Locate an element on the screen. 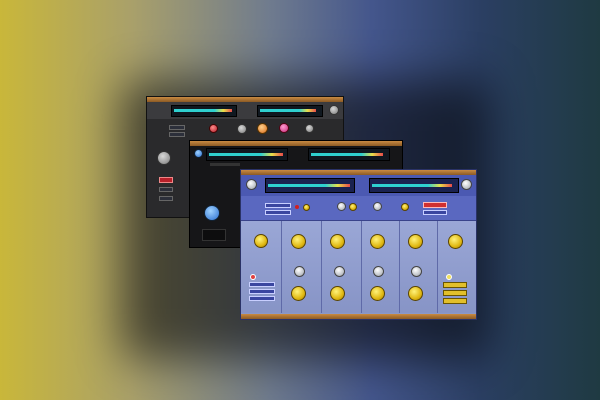 This screenshot has height=400, width=600. label-strip is located at coordinates (225, 164).